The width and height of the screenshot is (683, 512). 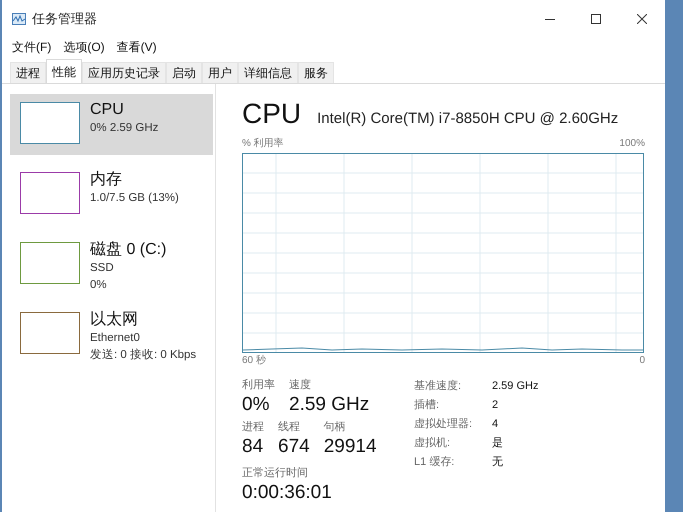 I want to click on tab: 进程, so click(x=28, y=72).